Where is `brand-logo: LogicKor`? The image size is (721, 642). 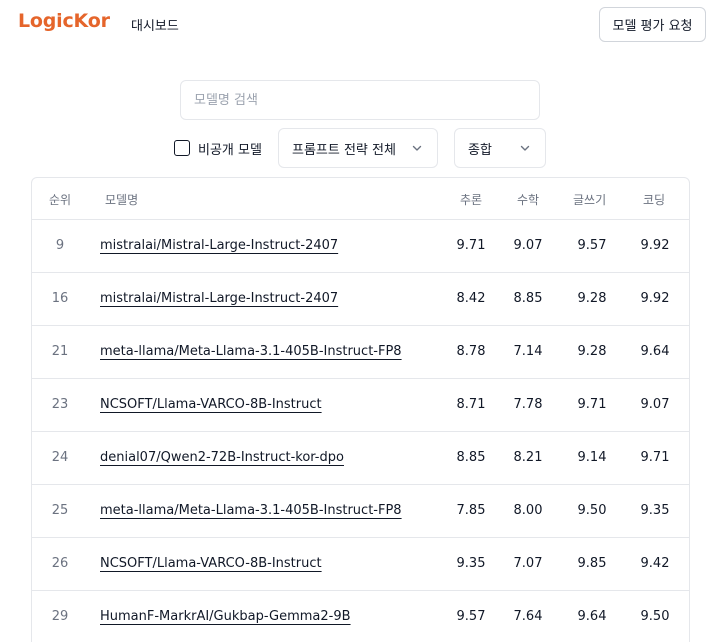 brand-logo: LogicKor is located at coordinates (64, 21).